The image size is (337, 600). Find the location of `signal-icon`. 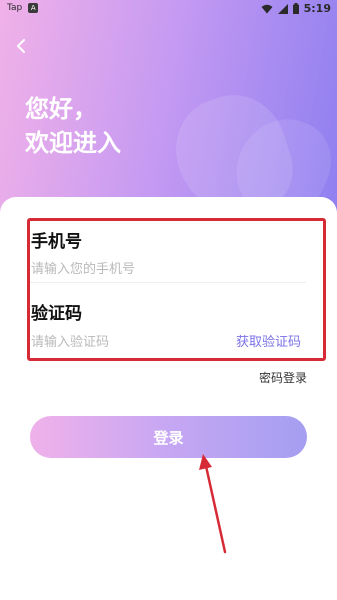

signal-icon is located at coordinates (282, 8).